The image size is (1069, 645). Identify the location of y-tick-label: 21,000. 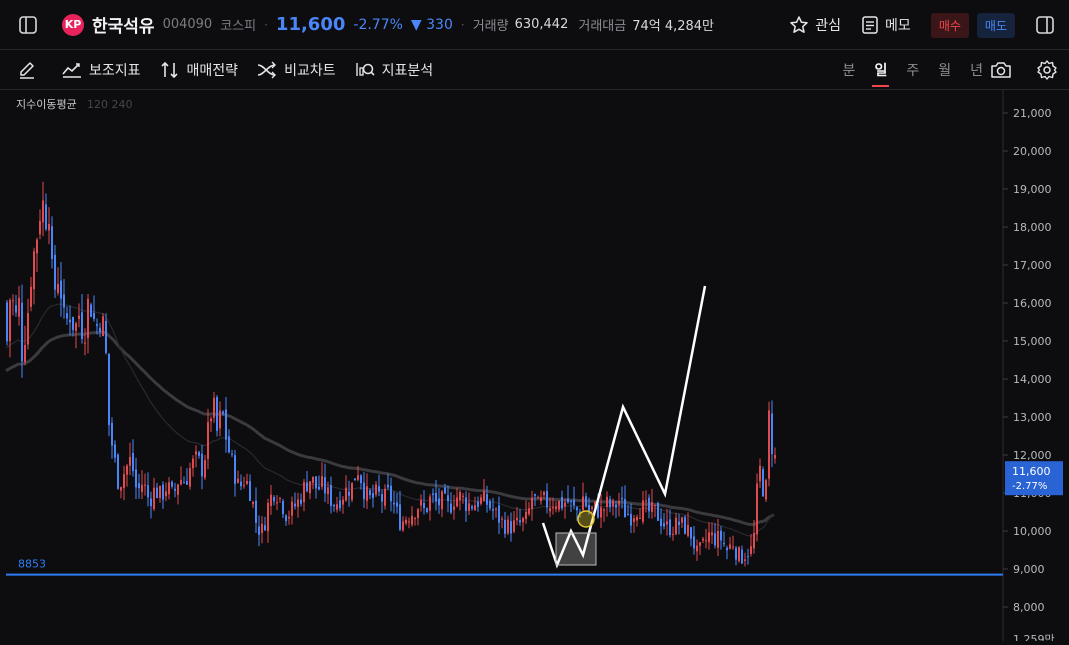
(1032, 113).